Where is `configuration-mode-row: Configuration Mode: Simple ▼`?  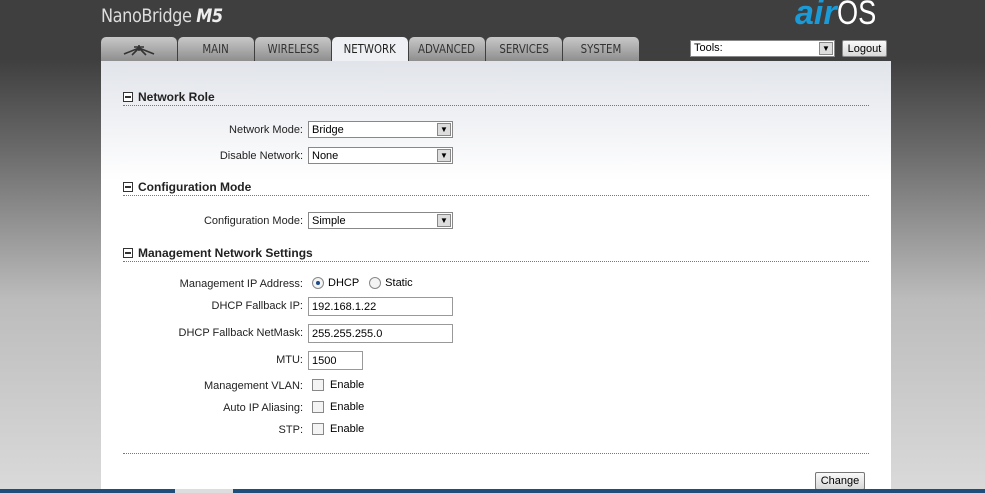
configuration-mode-row: Configuration Mode: Simple ▼ is located at coordinates (496, 221).